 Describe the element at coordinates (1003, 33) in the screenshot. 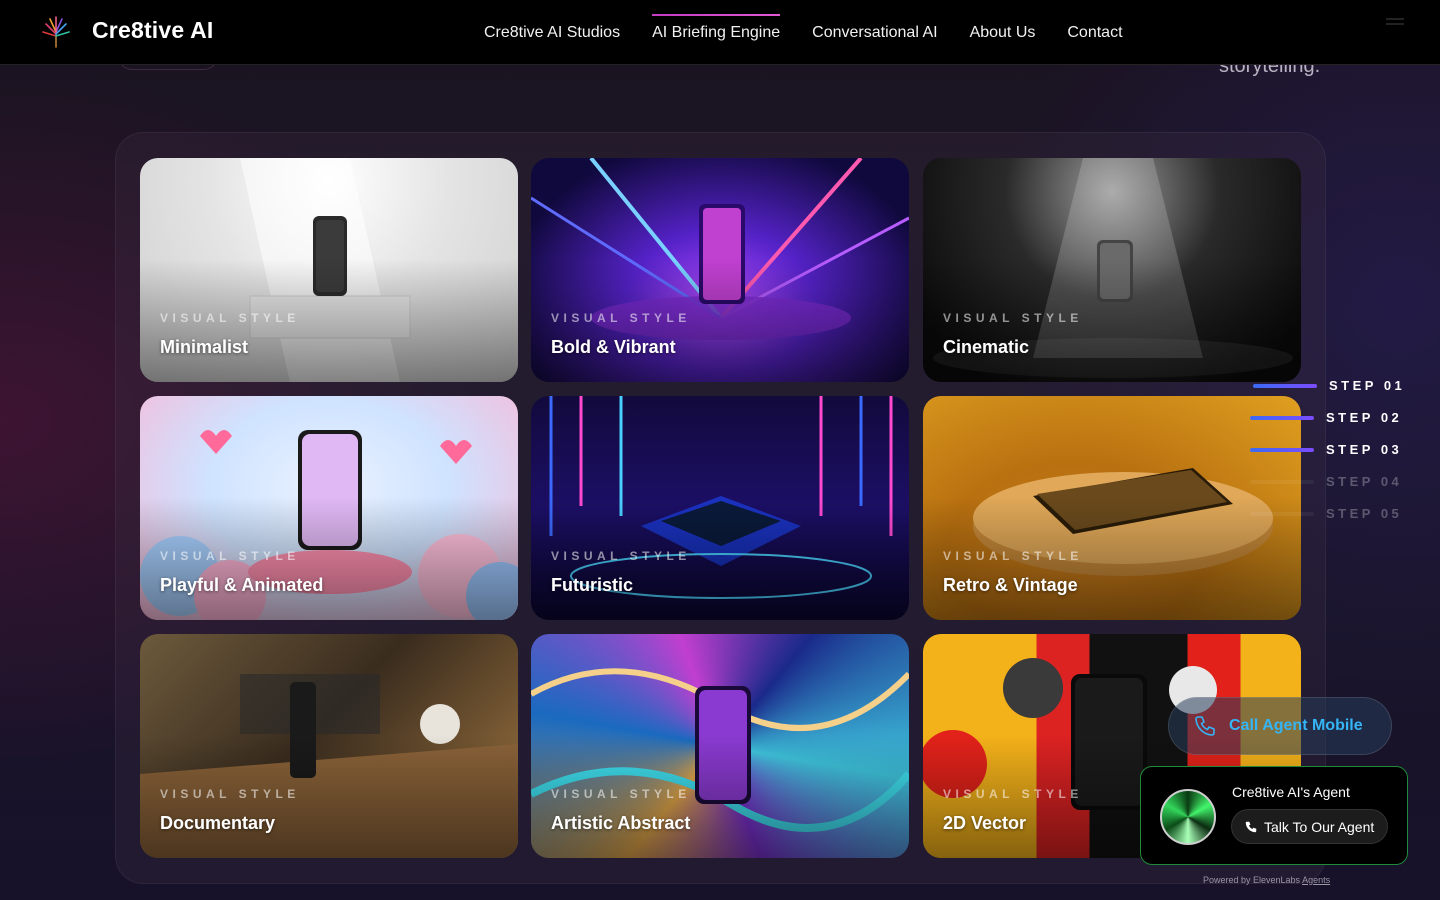

I see `nav-item-about: About Us` at that location.